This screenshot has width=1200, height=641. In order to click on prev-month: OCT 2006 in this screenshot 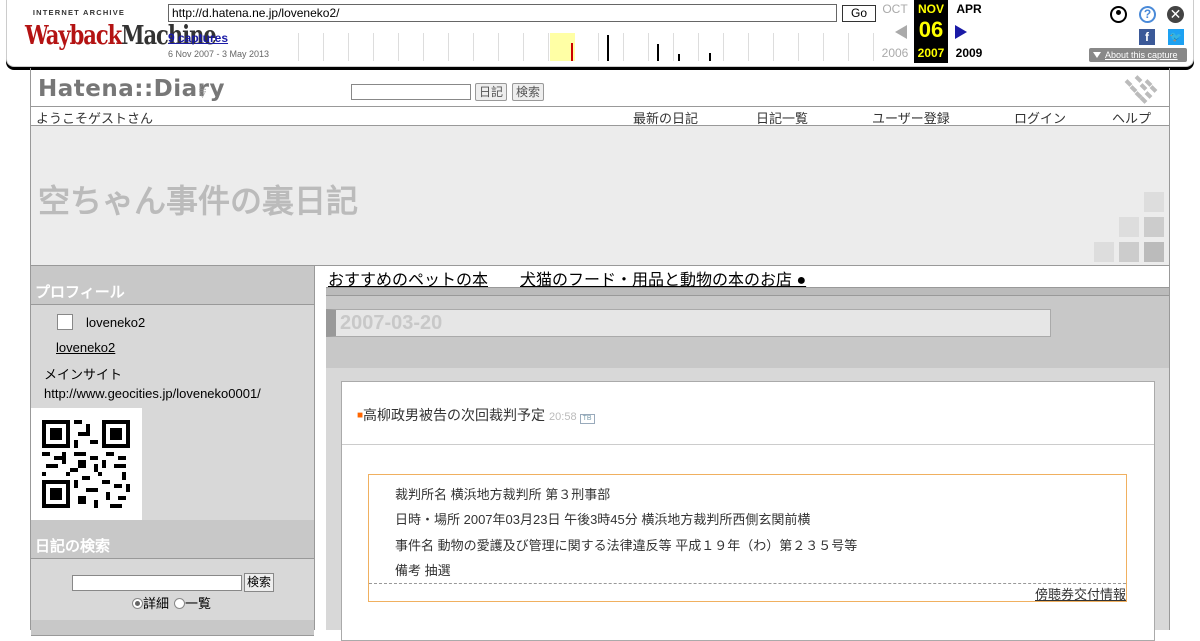, I will do `click(895, 31)`.